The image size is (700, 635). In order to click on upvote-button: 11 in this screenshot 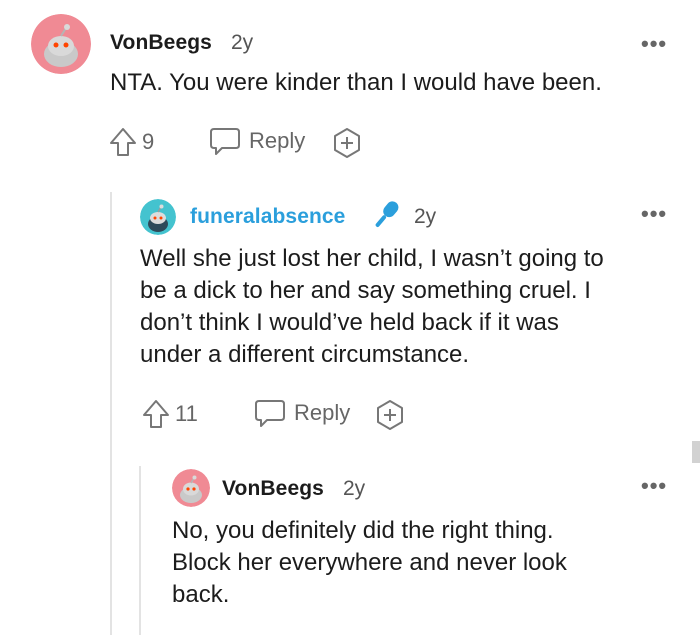, I will do `click(169, 414)`.